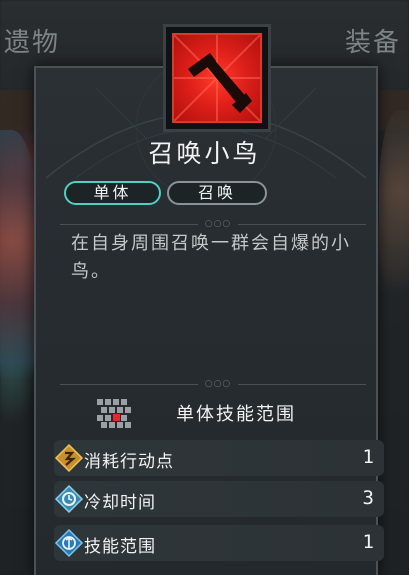 The height and width of the screenshot is (575, 409). What do you see at coordinates (219, 458) in the screenshot?
I see `stat-row-action-points: 消耗行动点 1` at bounding box center [219, 458].